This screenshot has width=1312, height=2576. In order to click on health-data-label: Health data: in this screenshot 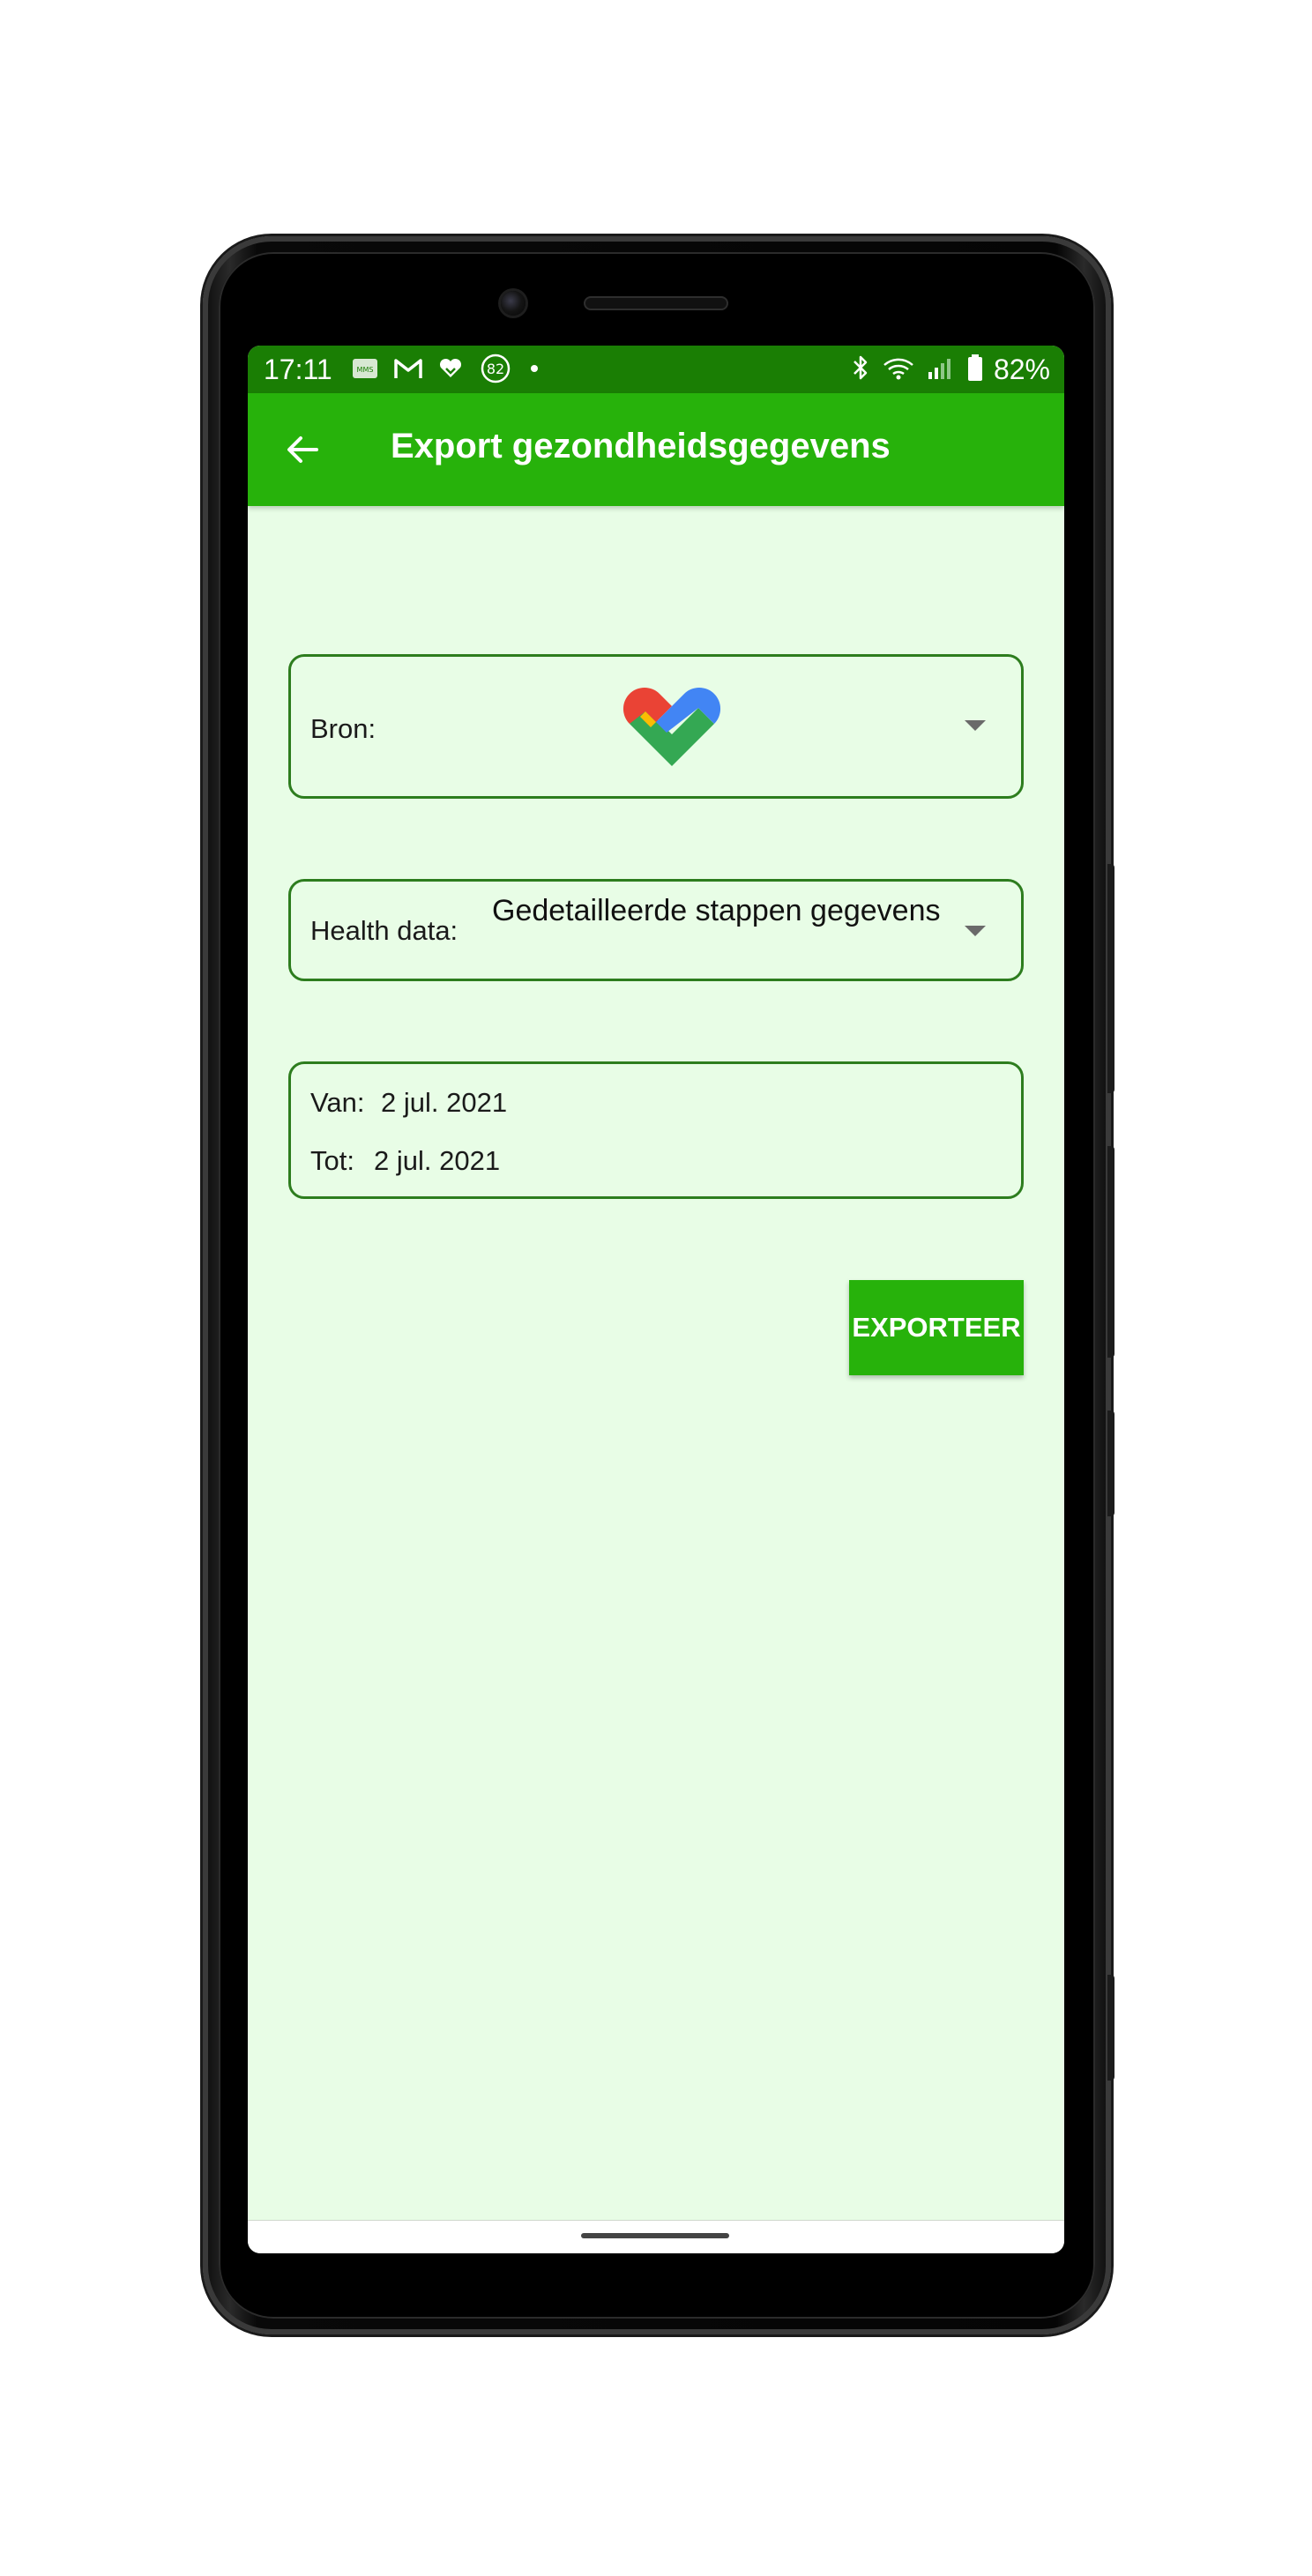, I will do `click(384, 931)`.